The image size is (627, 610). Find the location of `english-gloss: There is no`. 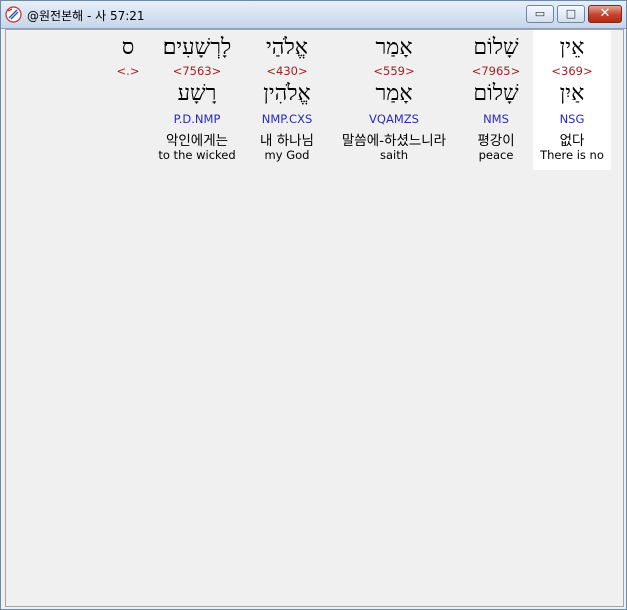

english-gloss: There is no is located at coordinates (572, 155).